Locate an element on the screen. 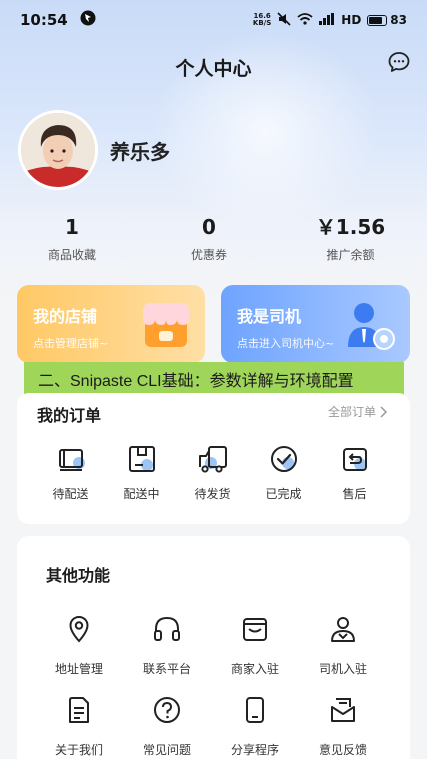 This screenshot has height=759, width=427. function-faq: 常见问题 is located at coordinates (167, 726).